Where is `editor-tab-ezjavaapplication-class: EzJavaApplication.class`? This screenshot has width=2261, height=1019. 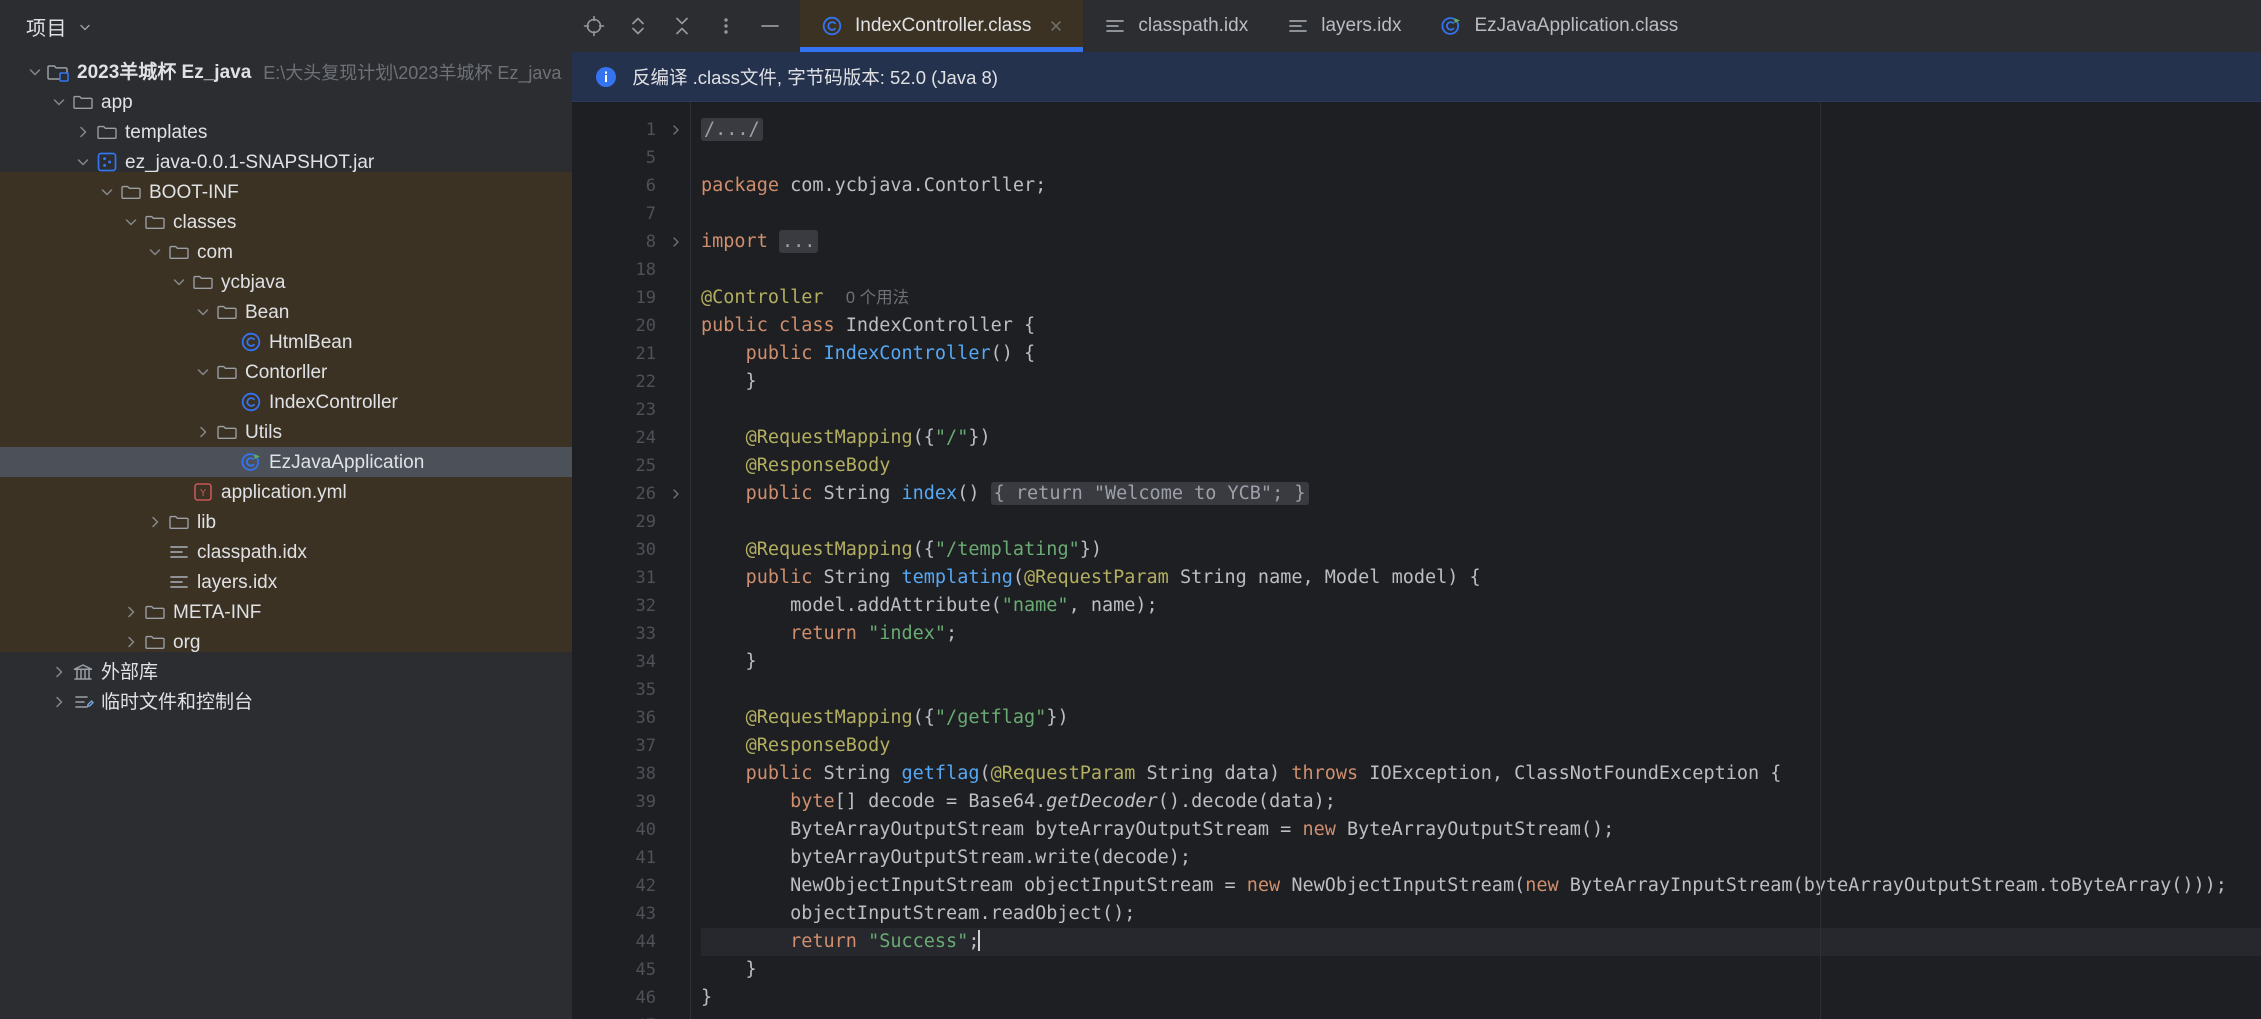
editor-tab-ezjavaapplication-class: EzJavaApplication.class is located at coordinates (1557, 26).